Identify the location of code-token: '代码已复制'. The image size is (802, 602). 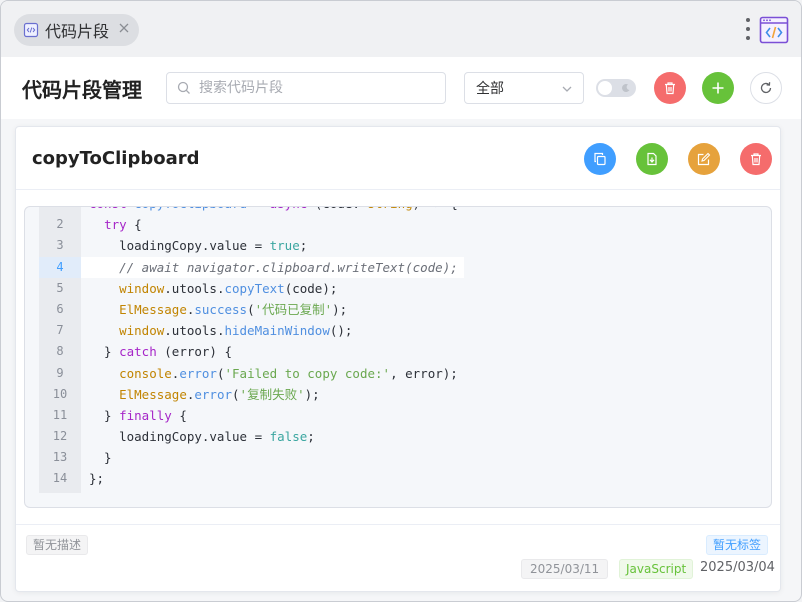
(293, 309).